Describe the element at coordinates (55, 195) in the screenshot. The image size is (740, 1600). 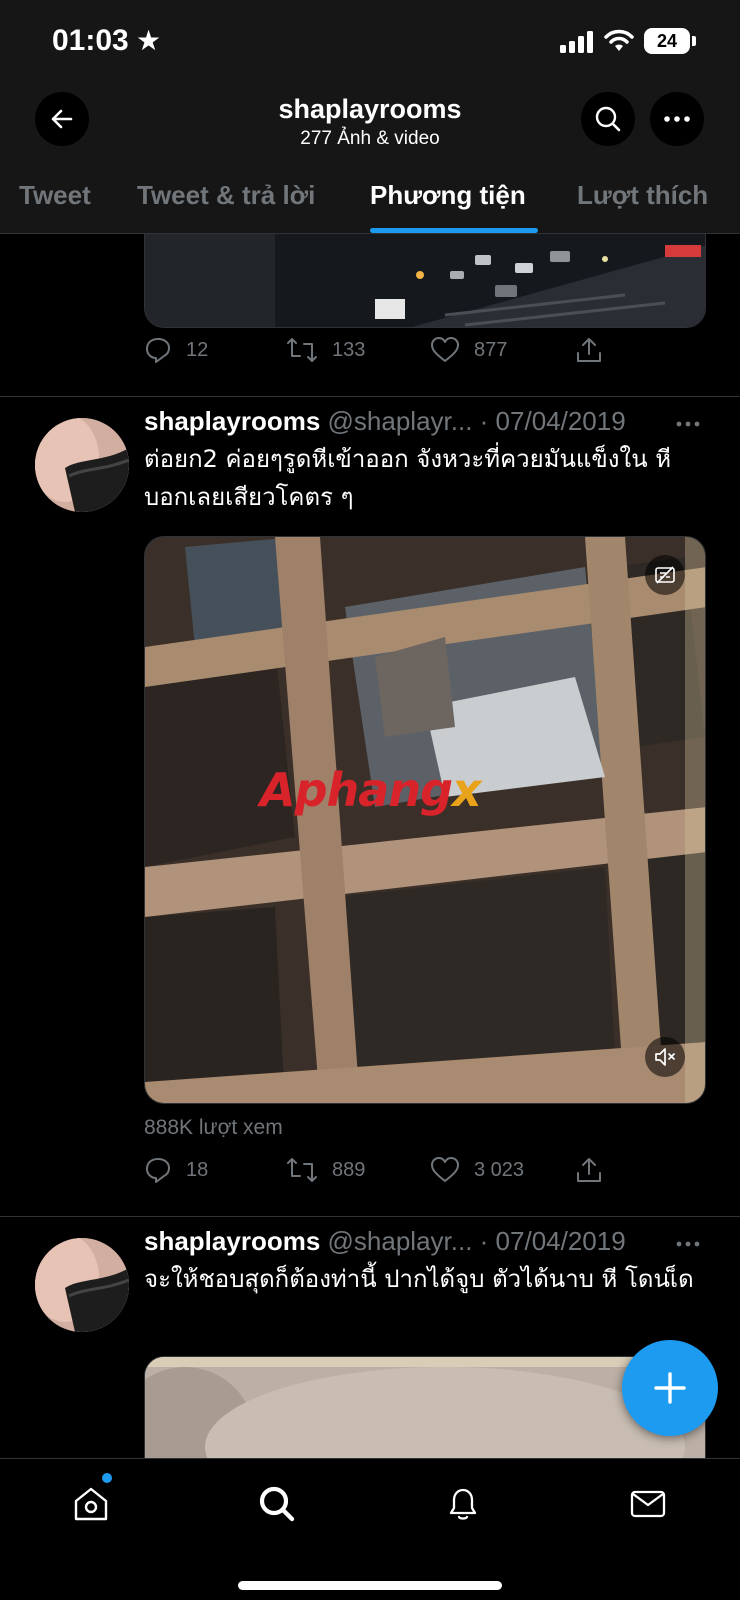
I see `tab-tweets: Tweet` at that location.